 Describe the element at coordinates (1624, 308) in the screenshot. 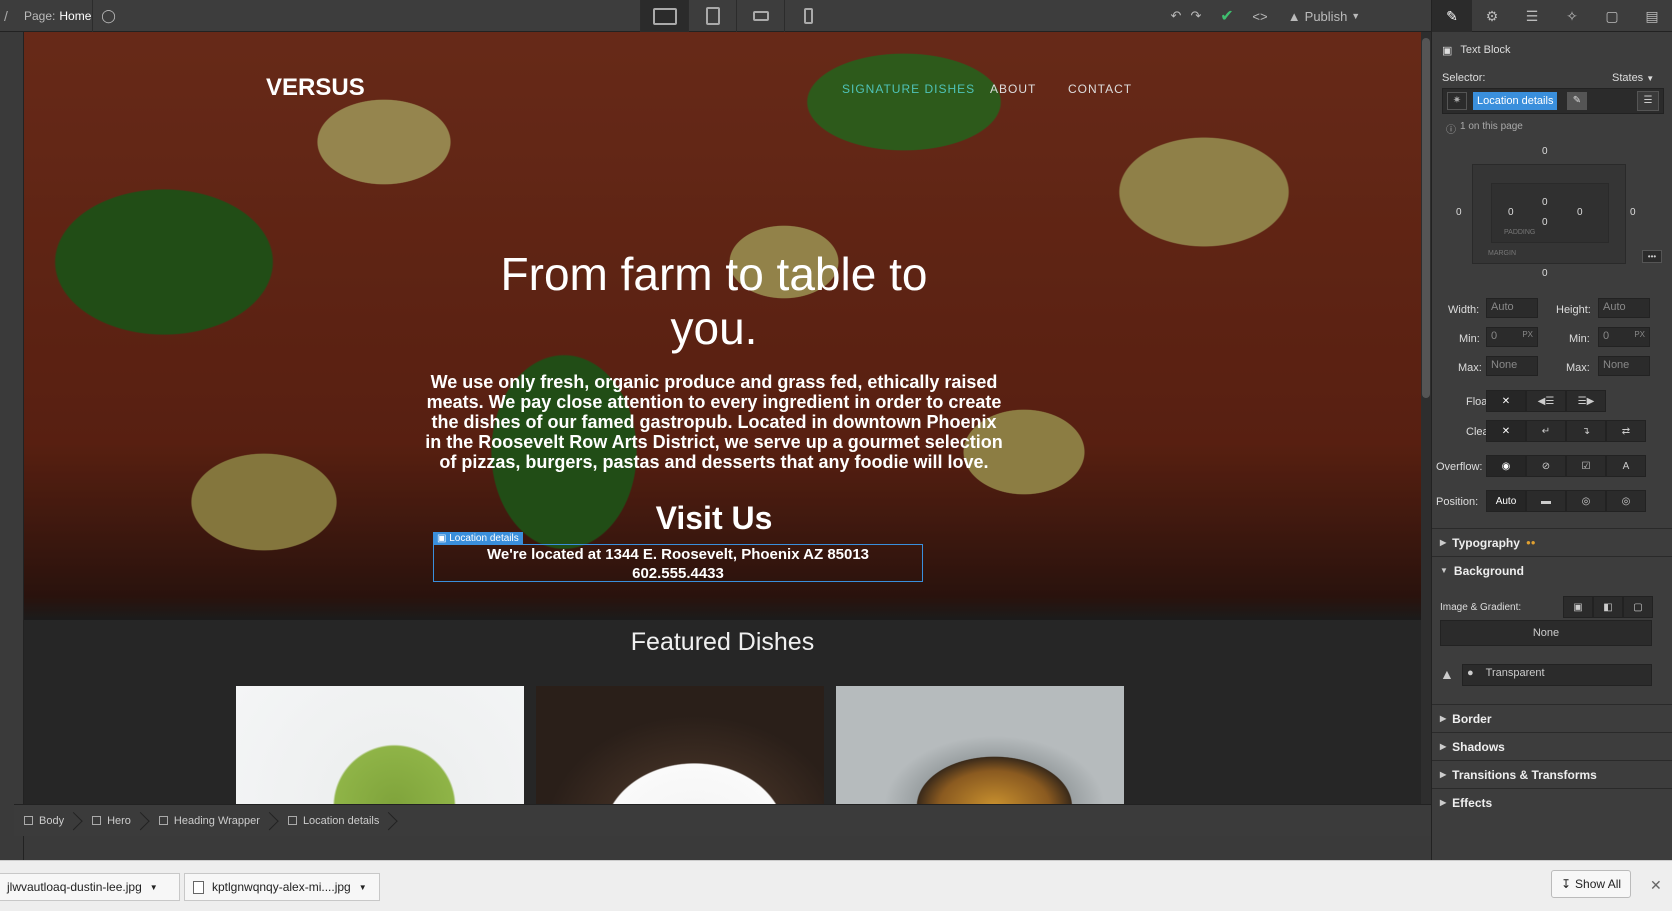

I see `height-input: Auto` at that location.